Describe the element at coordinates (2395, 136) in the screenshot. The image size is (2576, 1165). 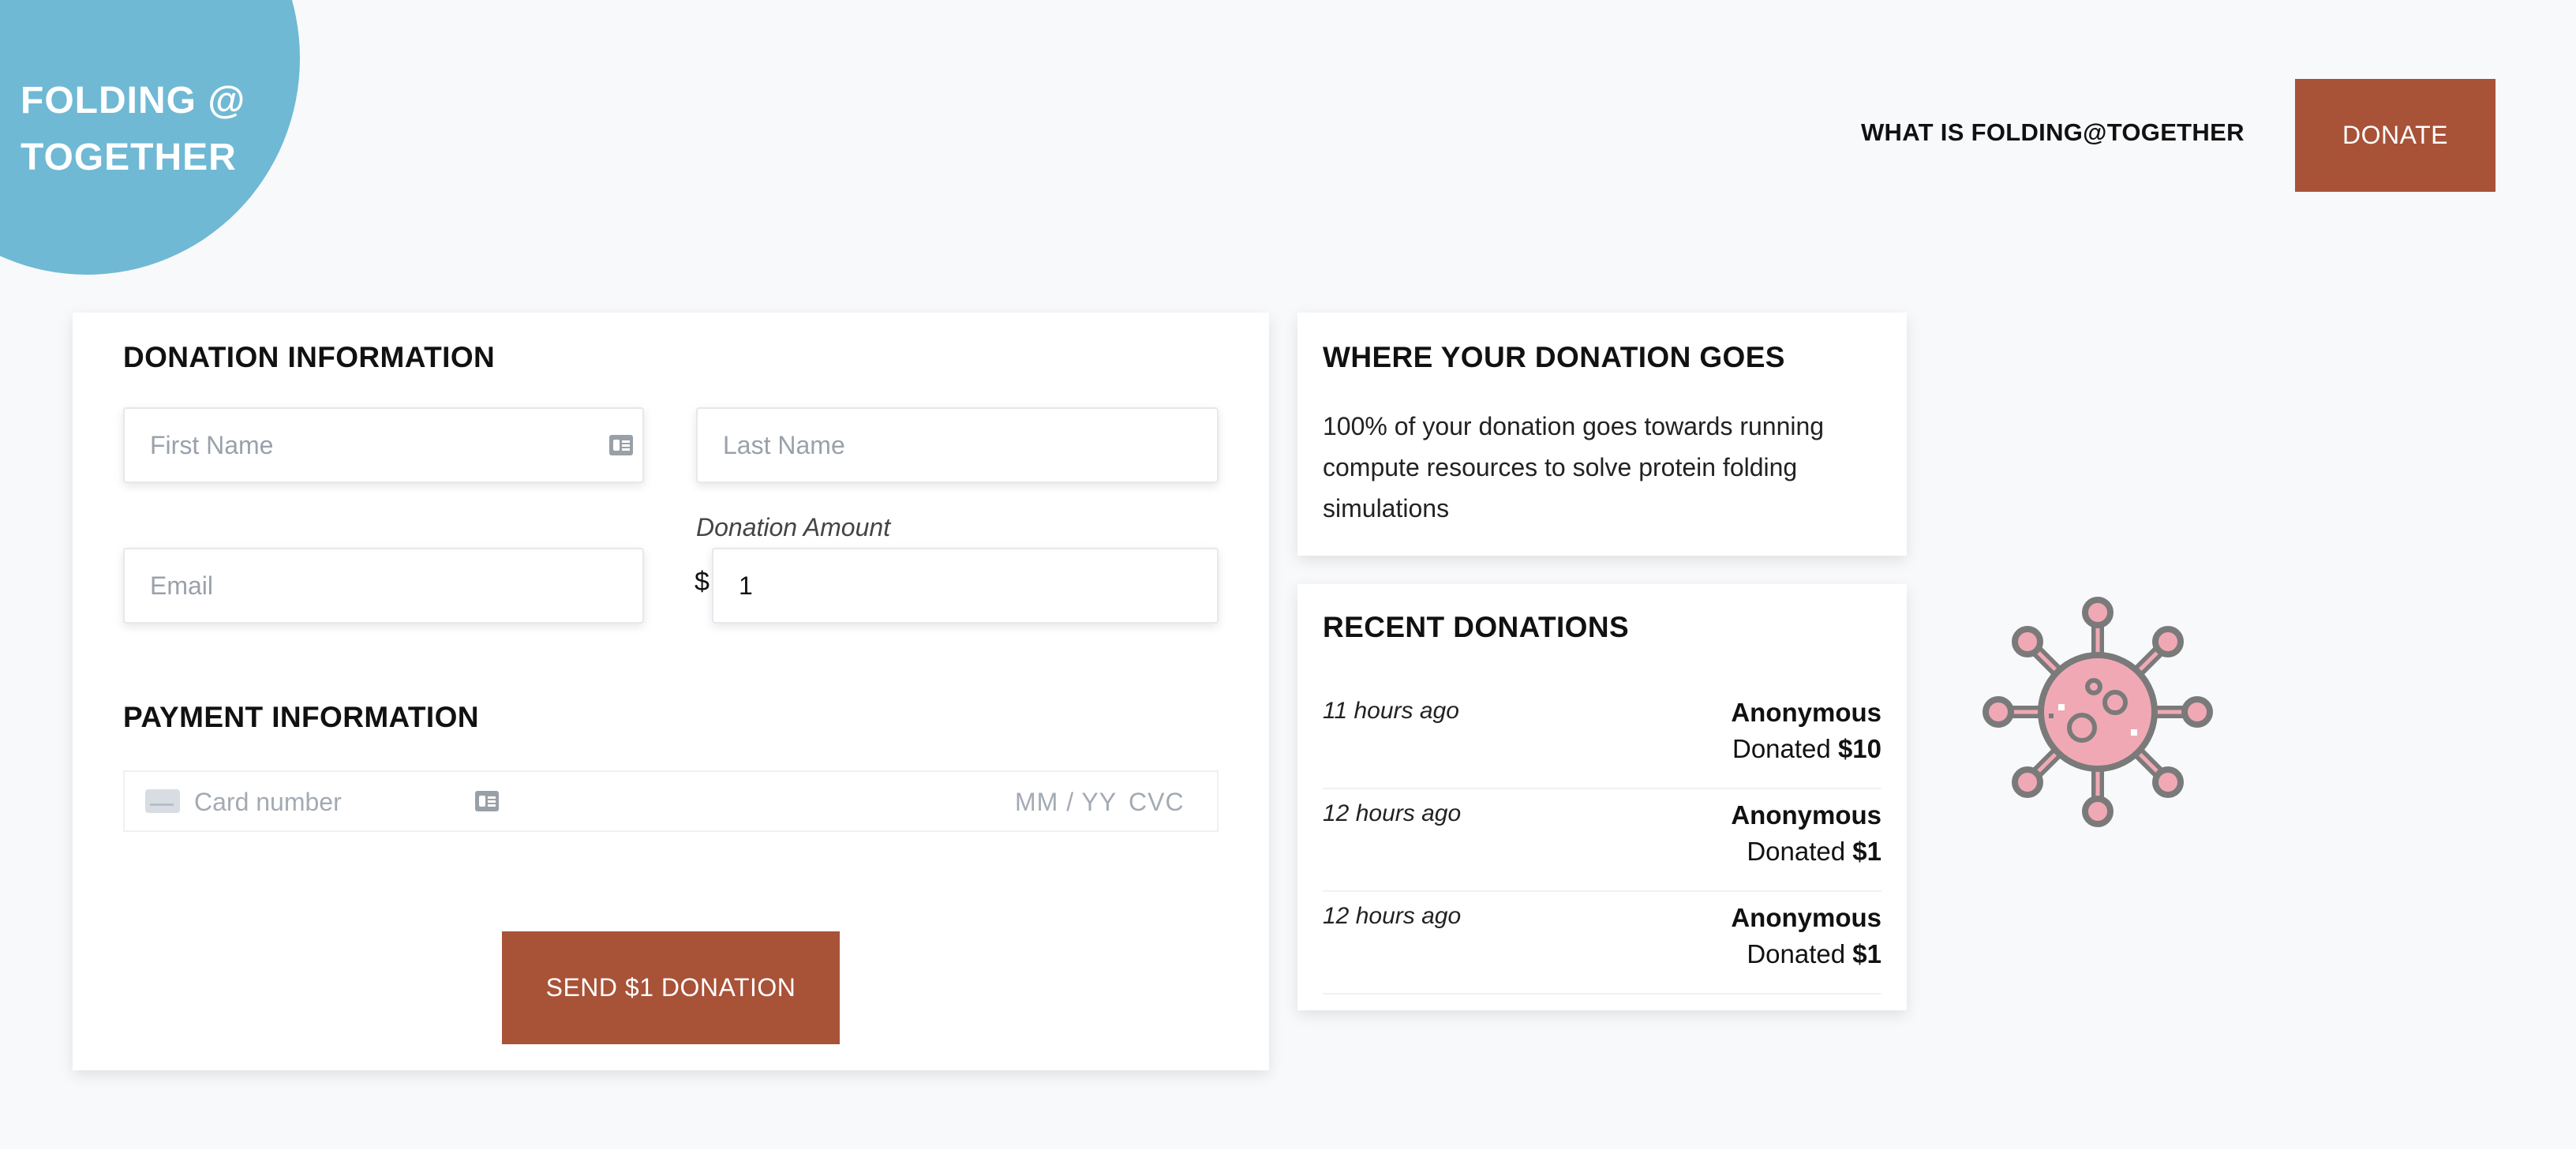
I see `header-donate-button: DONATE` at that location.